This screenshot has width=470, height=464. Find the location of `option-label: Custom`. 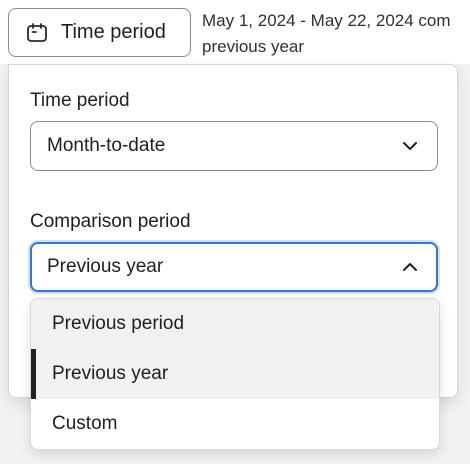

option-label: Custom is located at coordinates (85, 423).